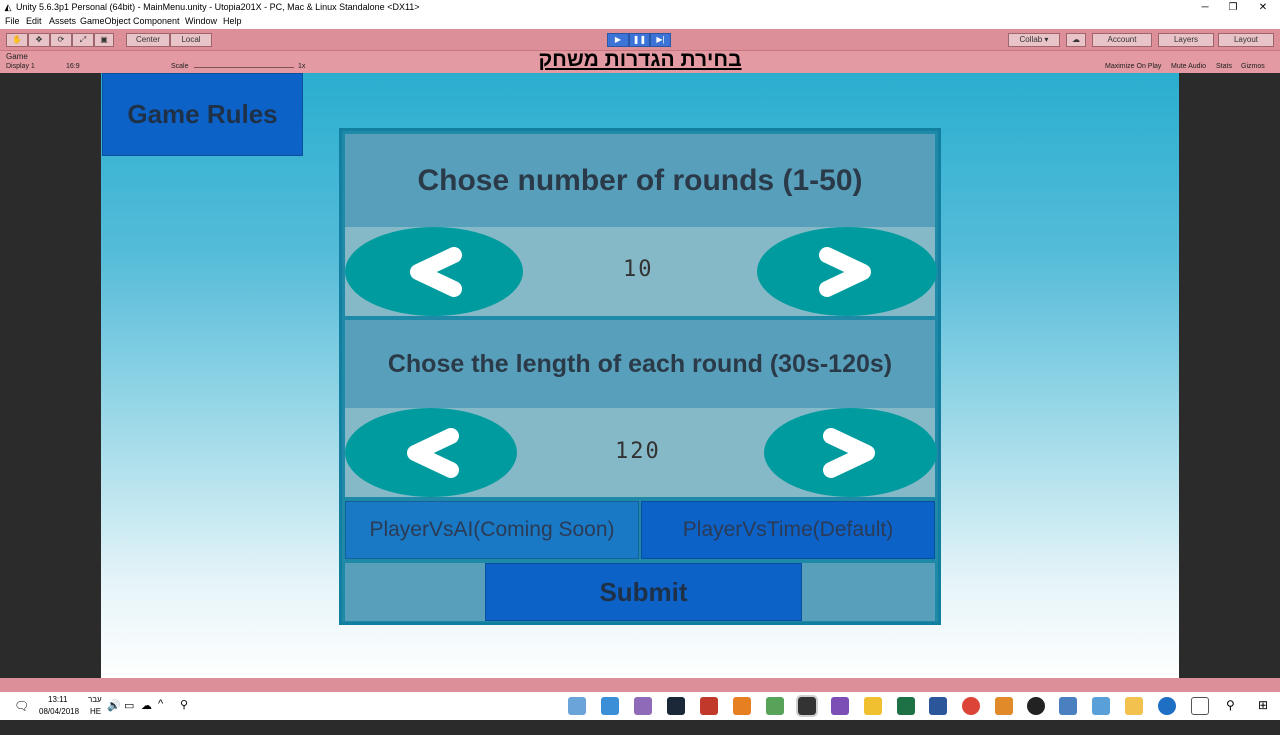 The image size is (1280, 735). What do you see at coordinates (1263, 712) in the screenshot?
I see `start-icon: ⊞` at bounding box center [1263, 712].